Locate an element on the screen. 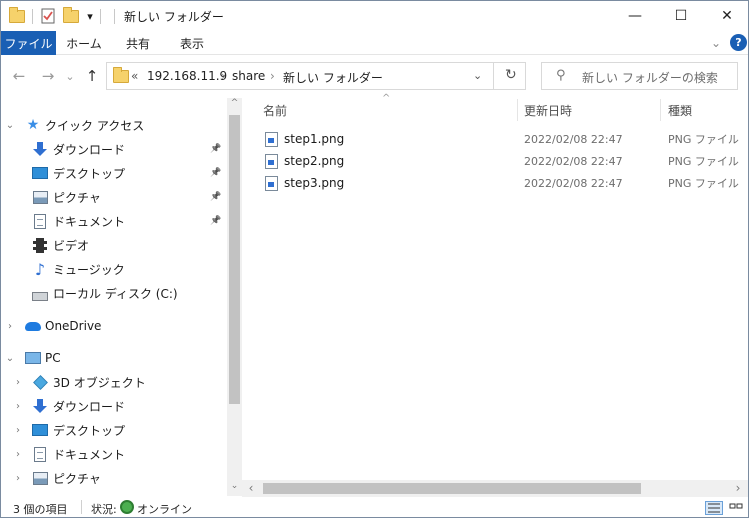 This screenshot has height=518, width=749. sidebar-item-label: ビデオ is located at coordinates (71, 245).